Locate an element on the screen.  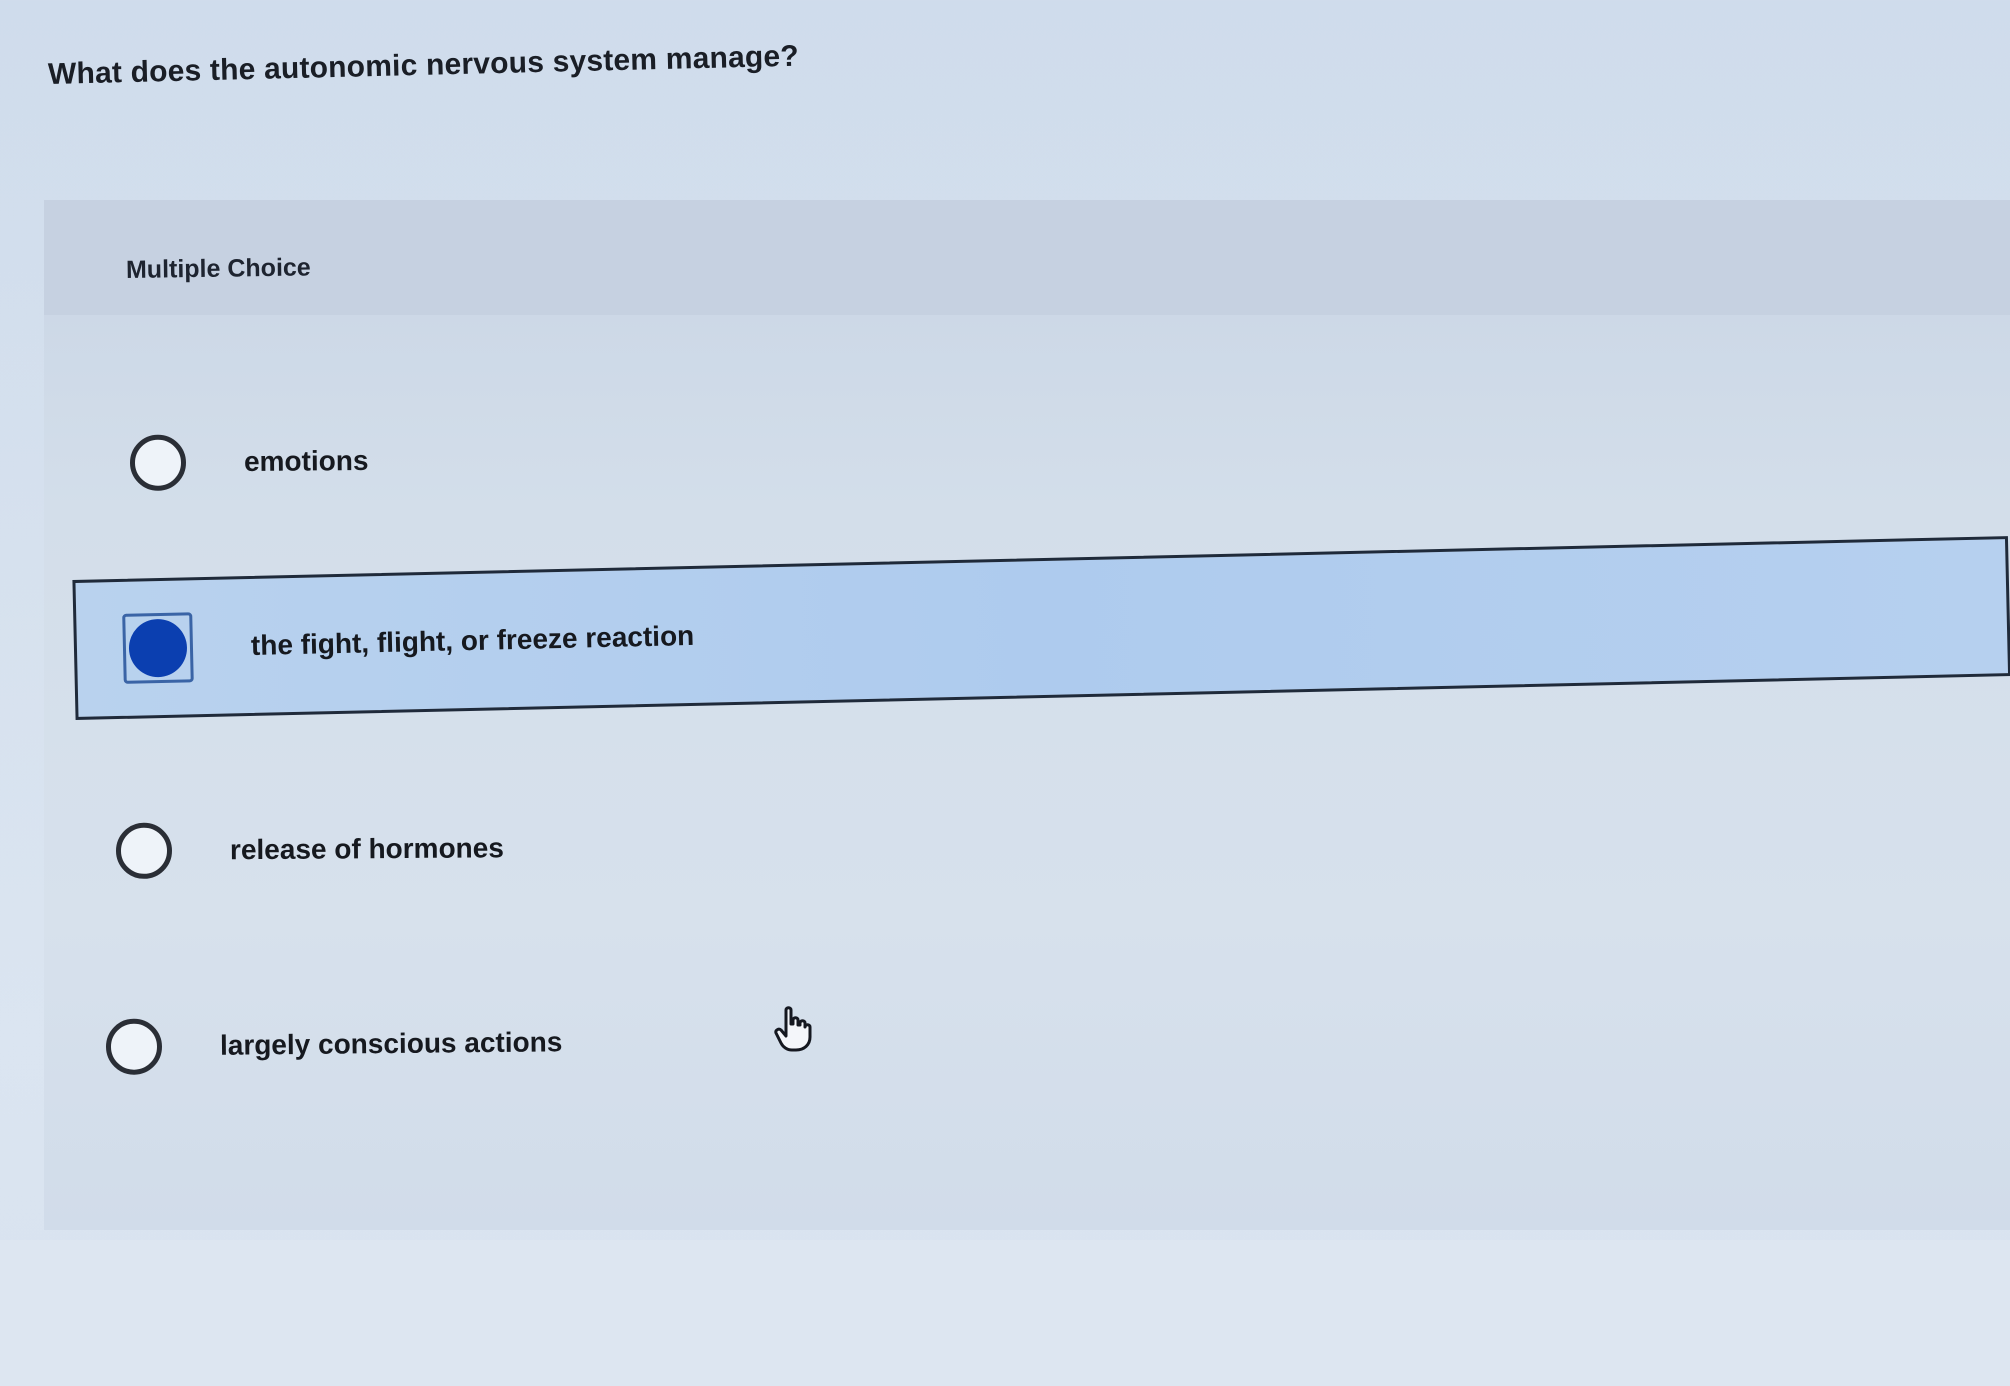
answer-option-label: release of hormones is located at coordinates (366, 849).